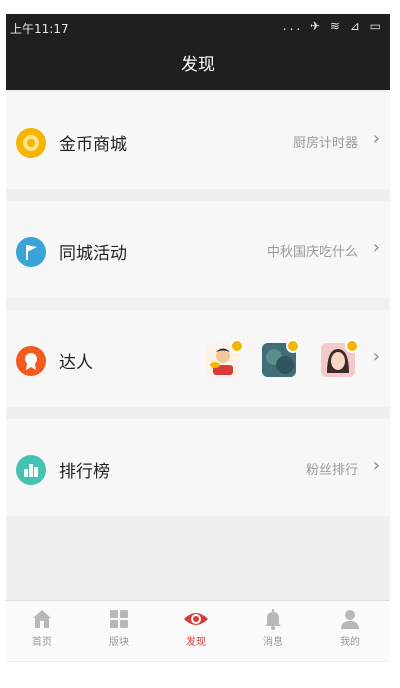  What do you see at coordinates (42, 642) in the screenshot?
I see `tab-label: 首页` at bounding box center [42, 642].